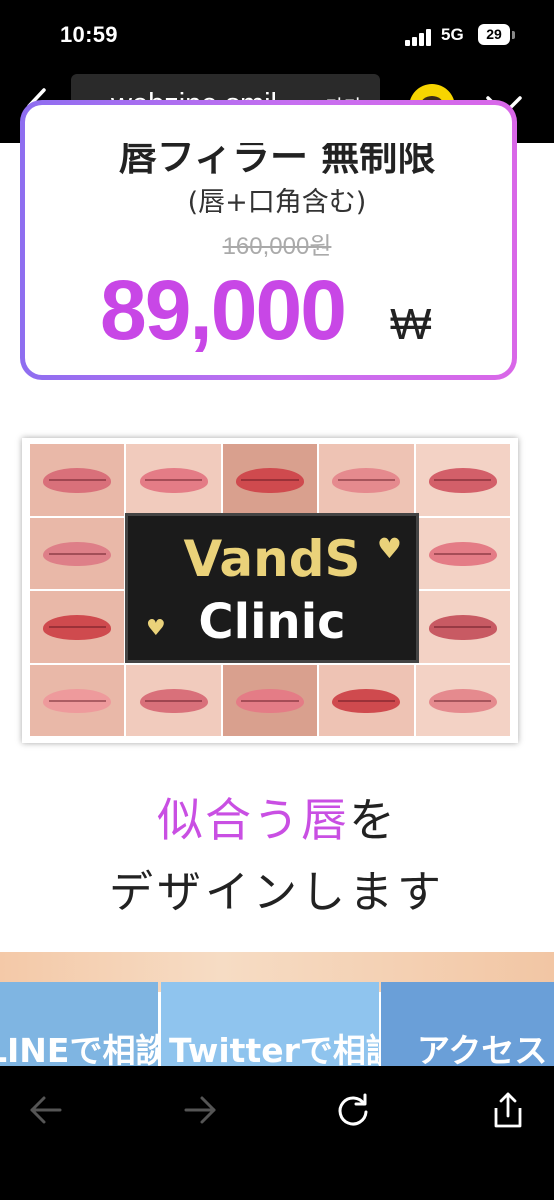 The width and height of the screenshot is (554, 1200). Describe the element at coordinates (353, 1110) in the screenshot. I see `reload-icon` at that location.